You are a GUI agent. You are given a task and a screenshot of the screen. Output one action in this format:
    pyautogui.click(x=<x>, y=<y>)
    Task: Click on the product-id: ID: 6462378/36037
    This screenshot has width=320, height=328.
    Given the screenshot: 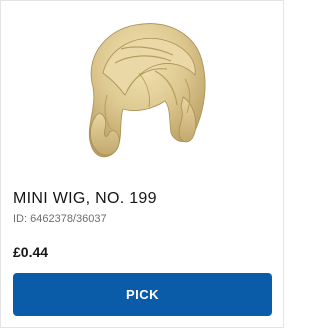 What is the action you would take?
    pyautogui.click(x=60, y=219)
    